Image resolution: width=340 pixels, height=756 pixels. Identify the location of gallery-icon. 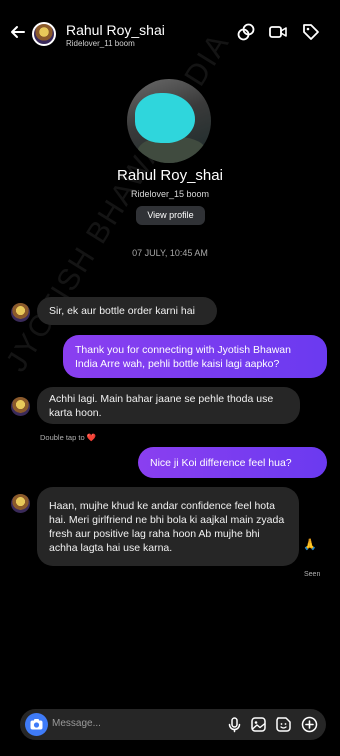
(258, 724).